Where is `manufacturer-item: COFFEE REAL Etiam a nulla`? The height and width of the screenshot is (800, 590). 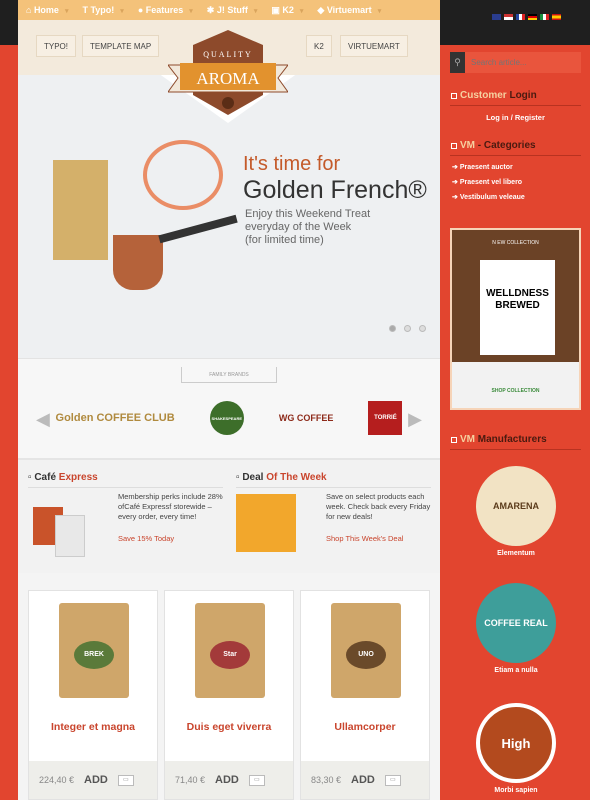
manufacturer-item: COFFEE REAL Etiam a nulla is located at coordinates (516, 628).